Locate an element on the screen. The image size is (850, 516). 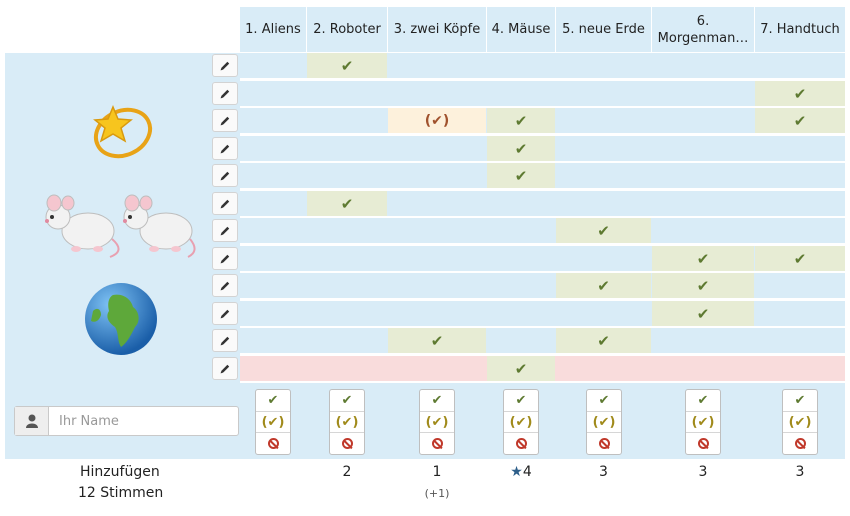
header-label: 5. neue Erde is located at coordinates (603, 29).